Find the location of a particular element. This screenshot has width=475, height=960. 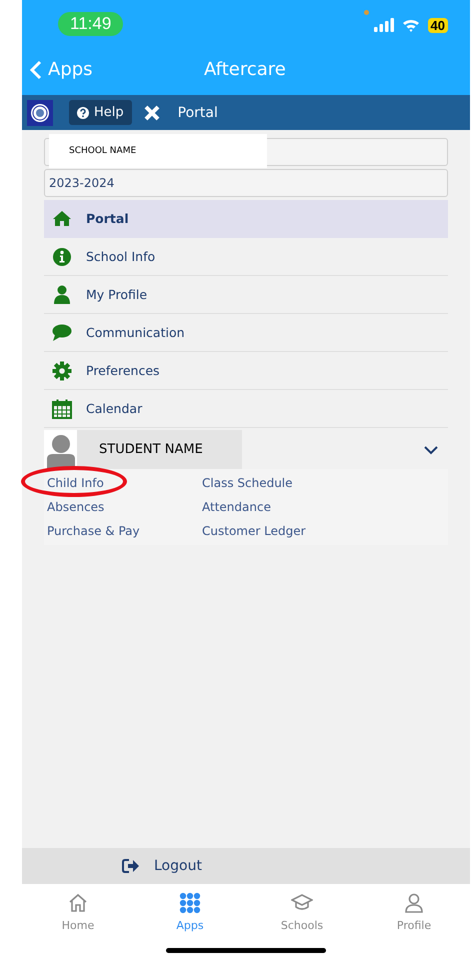

close-icon is located at coordinates (152, 112).